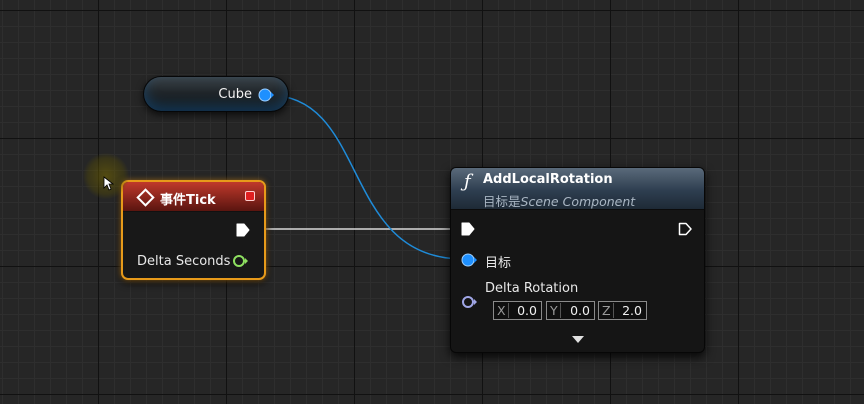 The width and height of the screenshot is (864, 404). Describe the element at coordinates (580, 310) in the screenshot. I see `rotation-y-value: 0.0` at that location.